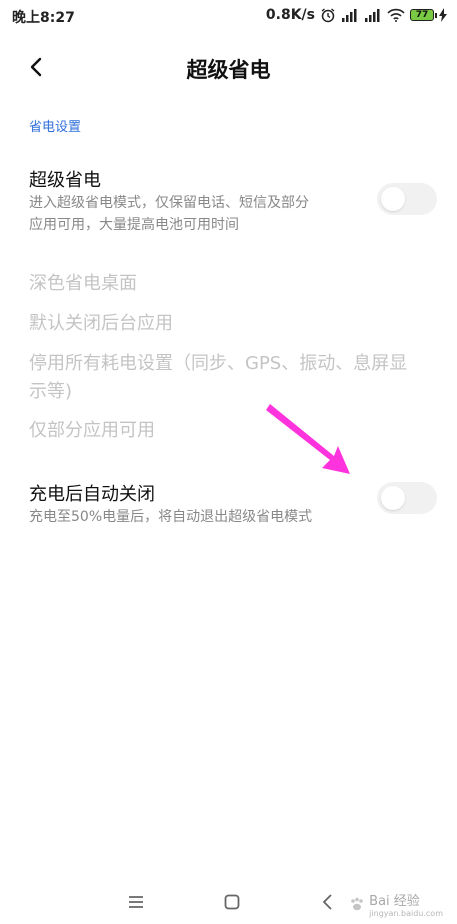 The width and height of the screenshot is (457, 924). I want to click on battery-level: 77, so click(422, 15).